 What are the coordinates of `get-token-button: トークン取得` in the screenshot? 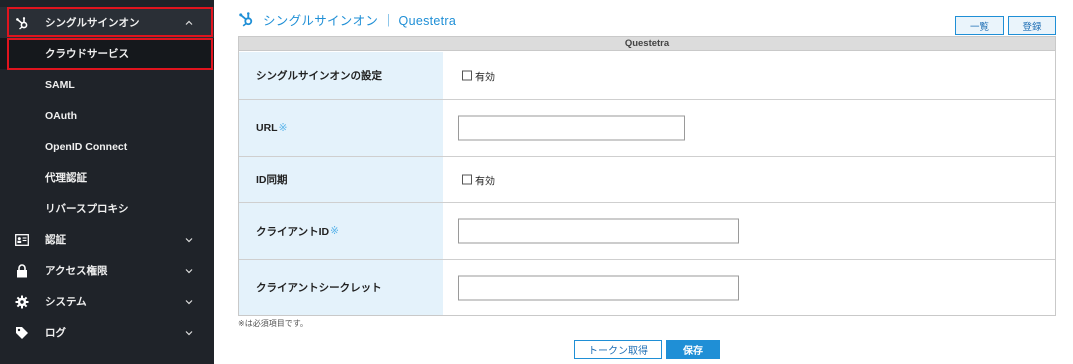 It's located at (618, 349).